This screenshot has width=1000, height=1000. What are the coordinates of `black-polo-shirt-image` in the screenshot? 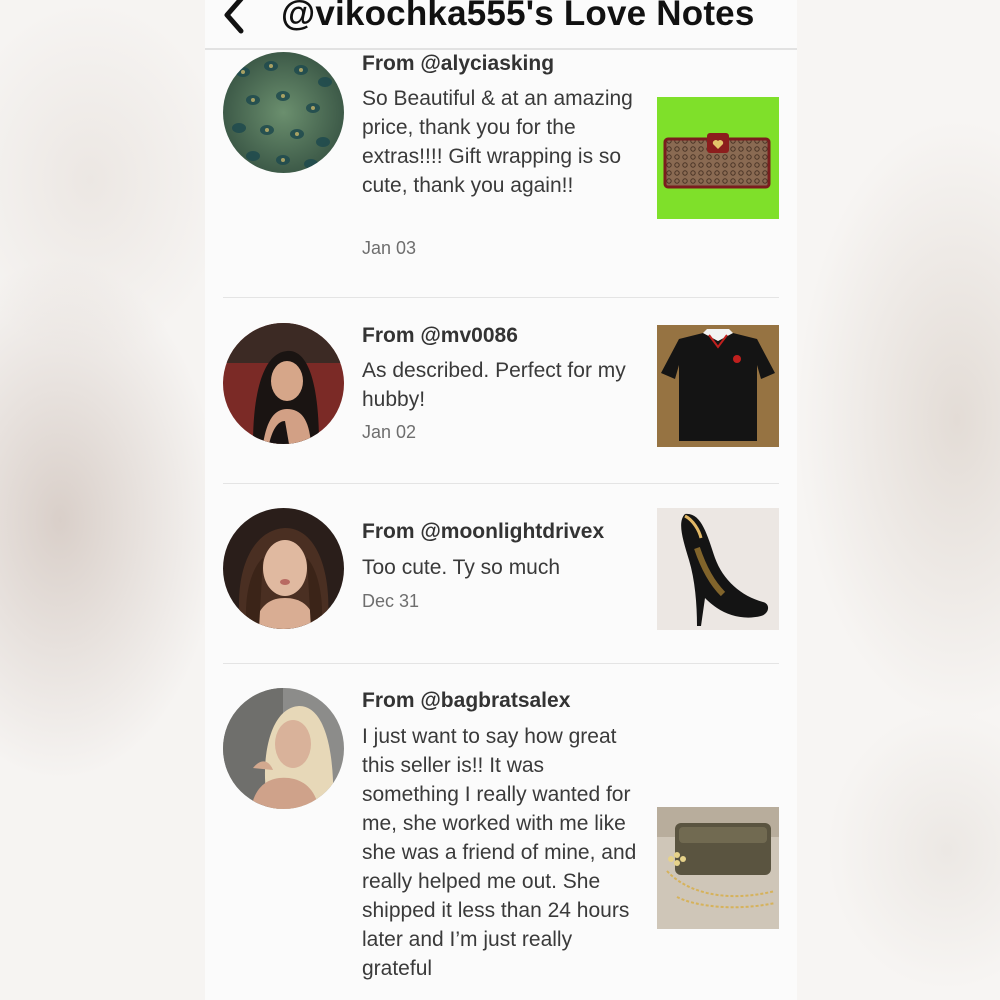 It's located at (718, 386).